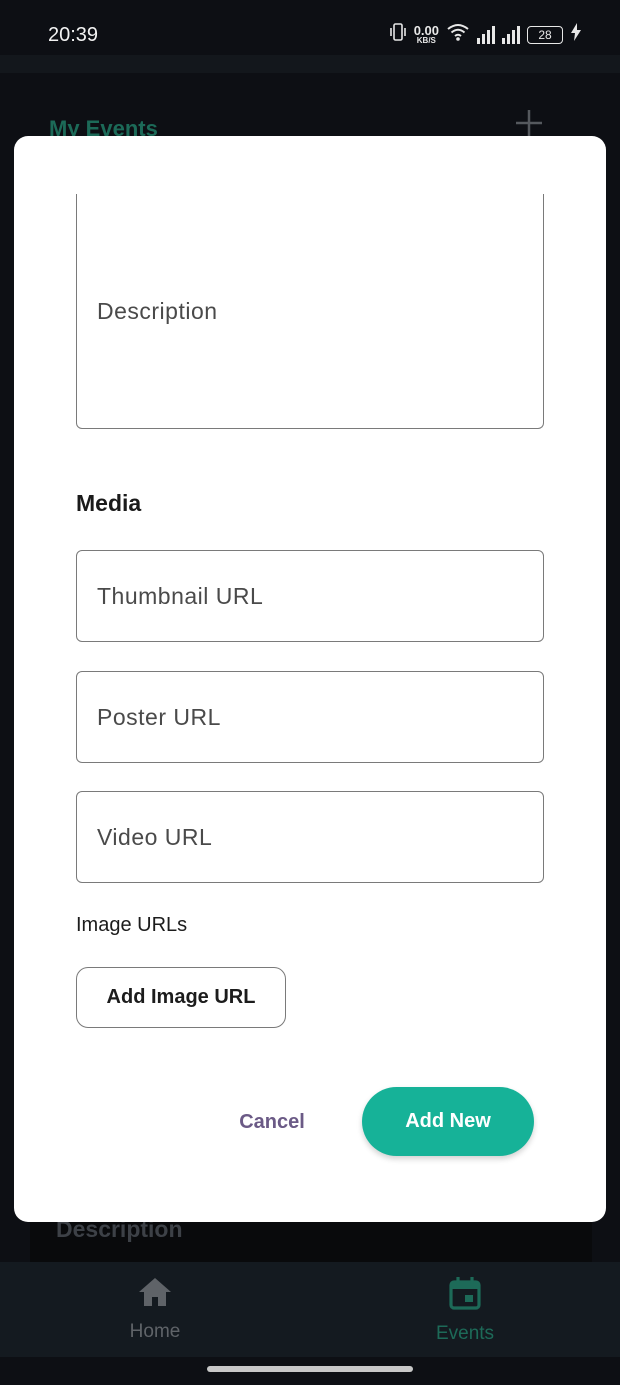  What do you see at coordinates (426, 34) in the screenshot?
I see `network-speed: 0.00 KB/S` at bounding box center [426, 34].